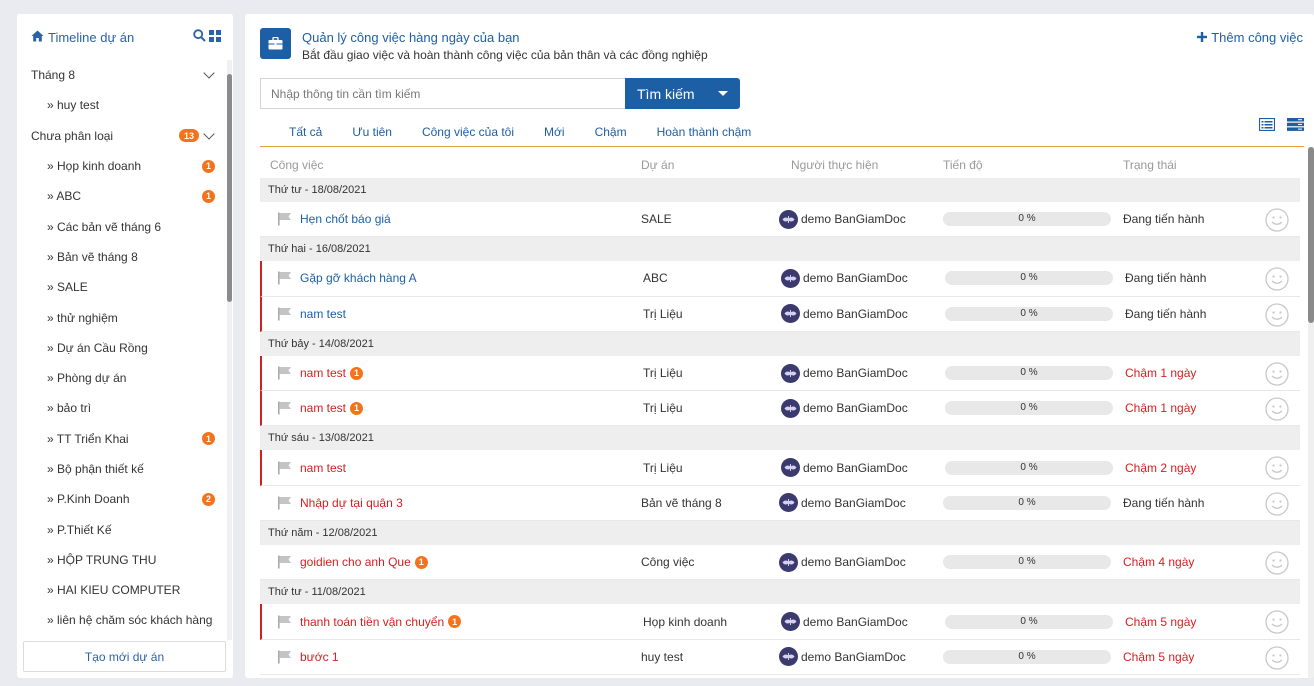 Image resolution: width=1314 pixels, height=686 pixels. What do you see at coordinates (121, 439) in the screenshot?
I see `sidebar-item: » TT Triển Khai 1` at bounding box center [121, 439].